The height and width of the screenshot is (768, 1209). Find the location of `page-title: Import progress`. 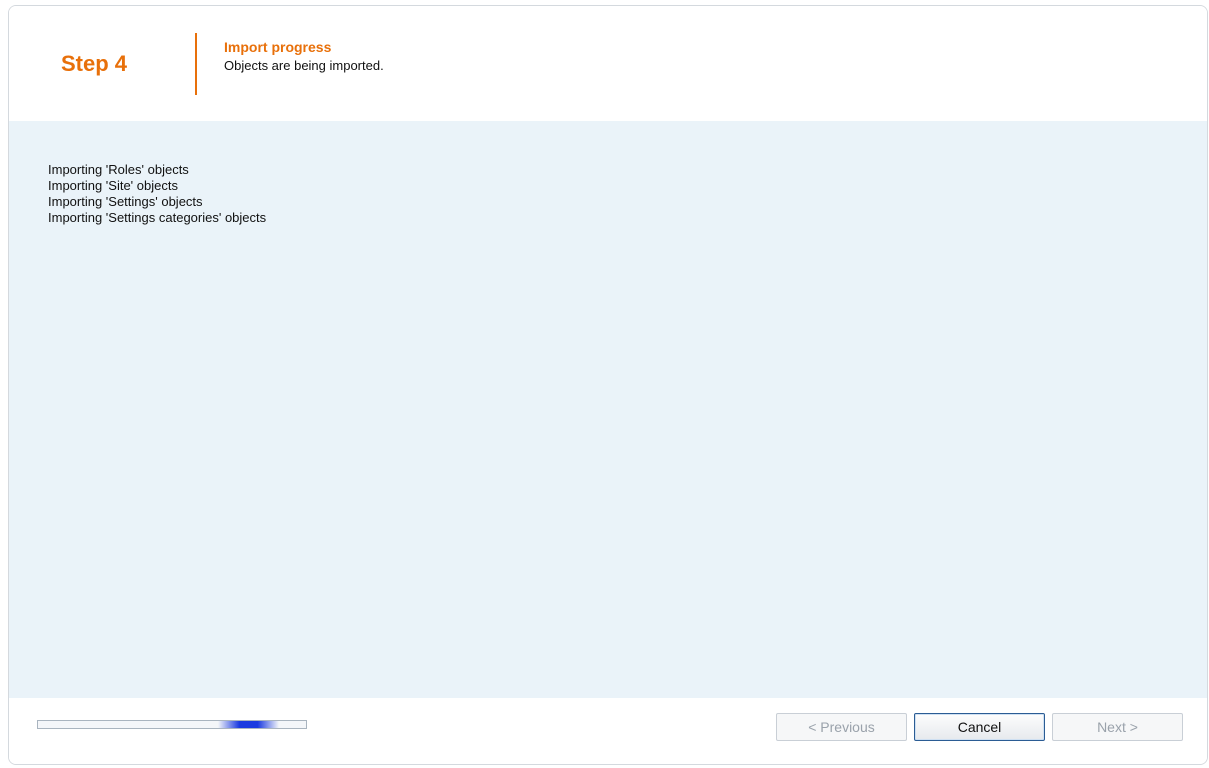

page-title: Import progress is located at coordinates (278, 47).